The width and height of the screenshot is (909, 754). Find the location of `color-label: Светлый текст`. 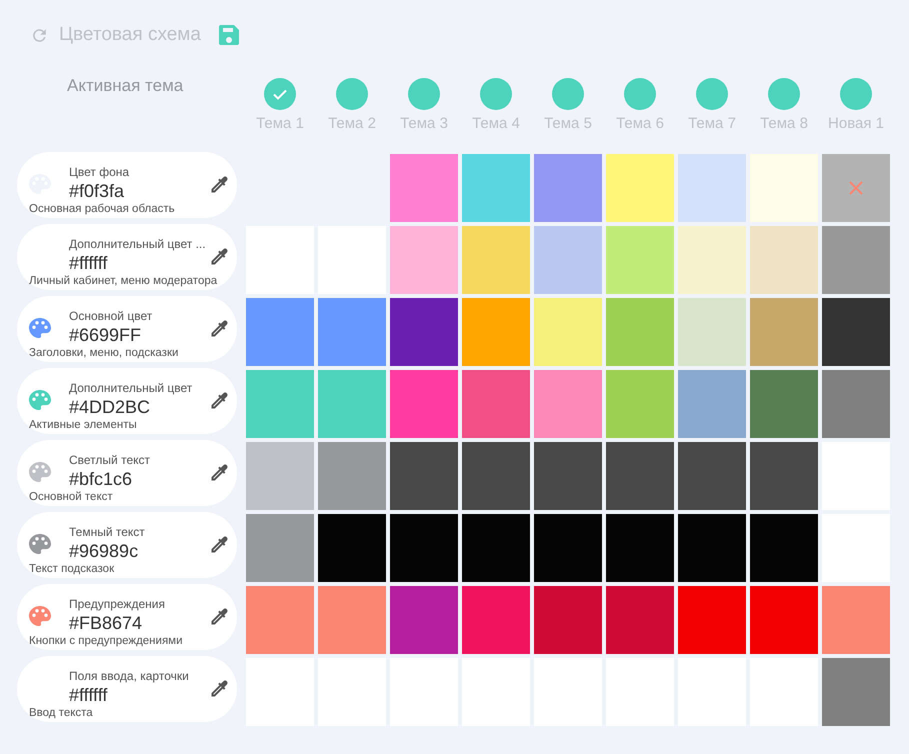

color-label: Светлый текст is located at coordinates (110, 460).